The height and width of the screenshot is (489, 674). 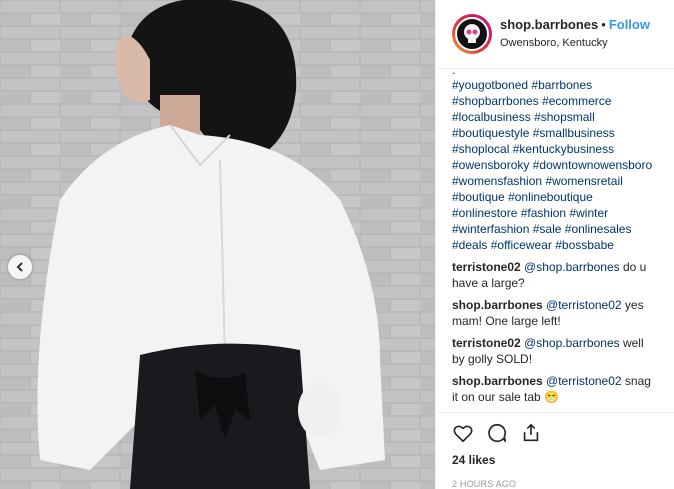 I want to click on like-count: 24 likes, so click(x=555, y=460).